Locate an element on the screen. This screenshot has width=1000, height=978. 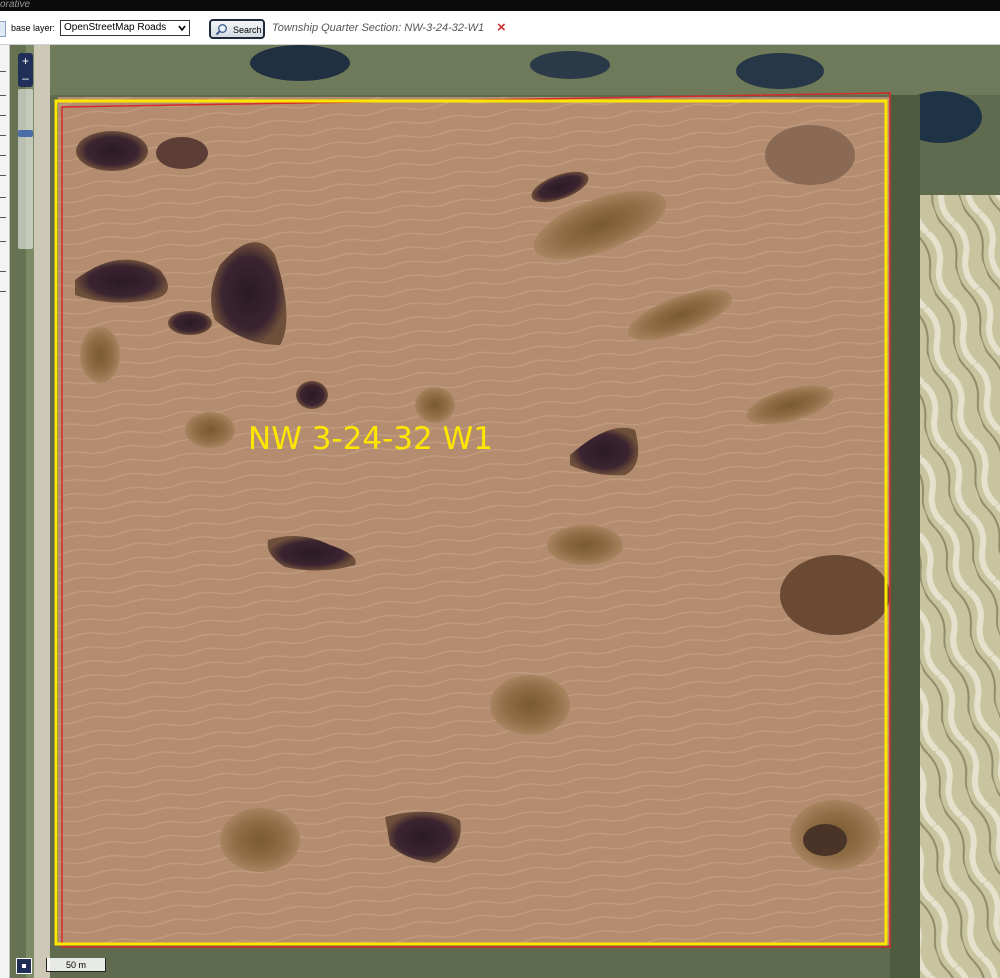
base-layer-label: base layer: is located at coordinates (33, 28).